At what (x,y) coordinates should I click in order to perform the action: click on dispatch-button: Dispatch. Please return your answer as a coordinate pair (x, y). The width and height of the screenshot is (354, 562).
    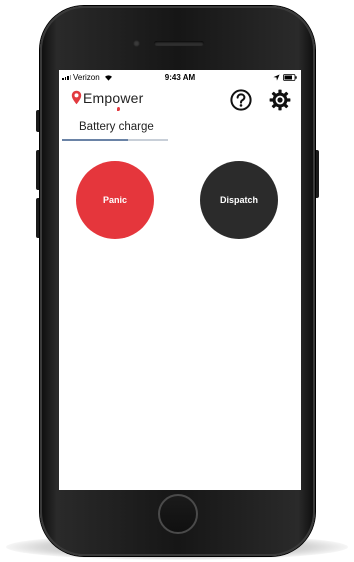
    Looking at the image, I should click on (239, 200).